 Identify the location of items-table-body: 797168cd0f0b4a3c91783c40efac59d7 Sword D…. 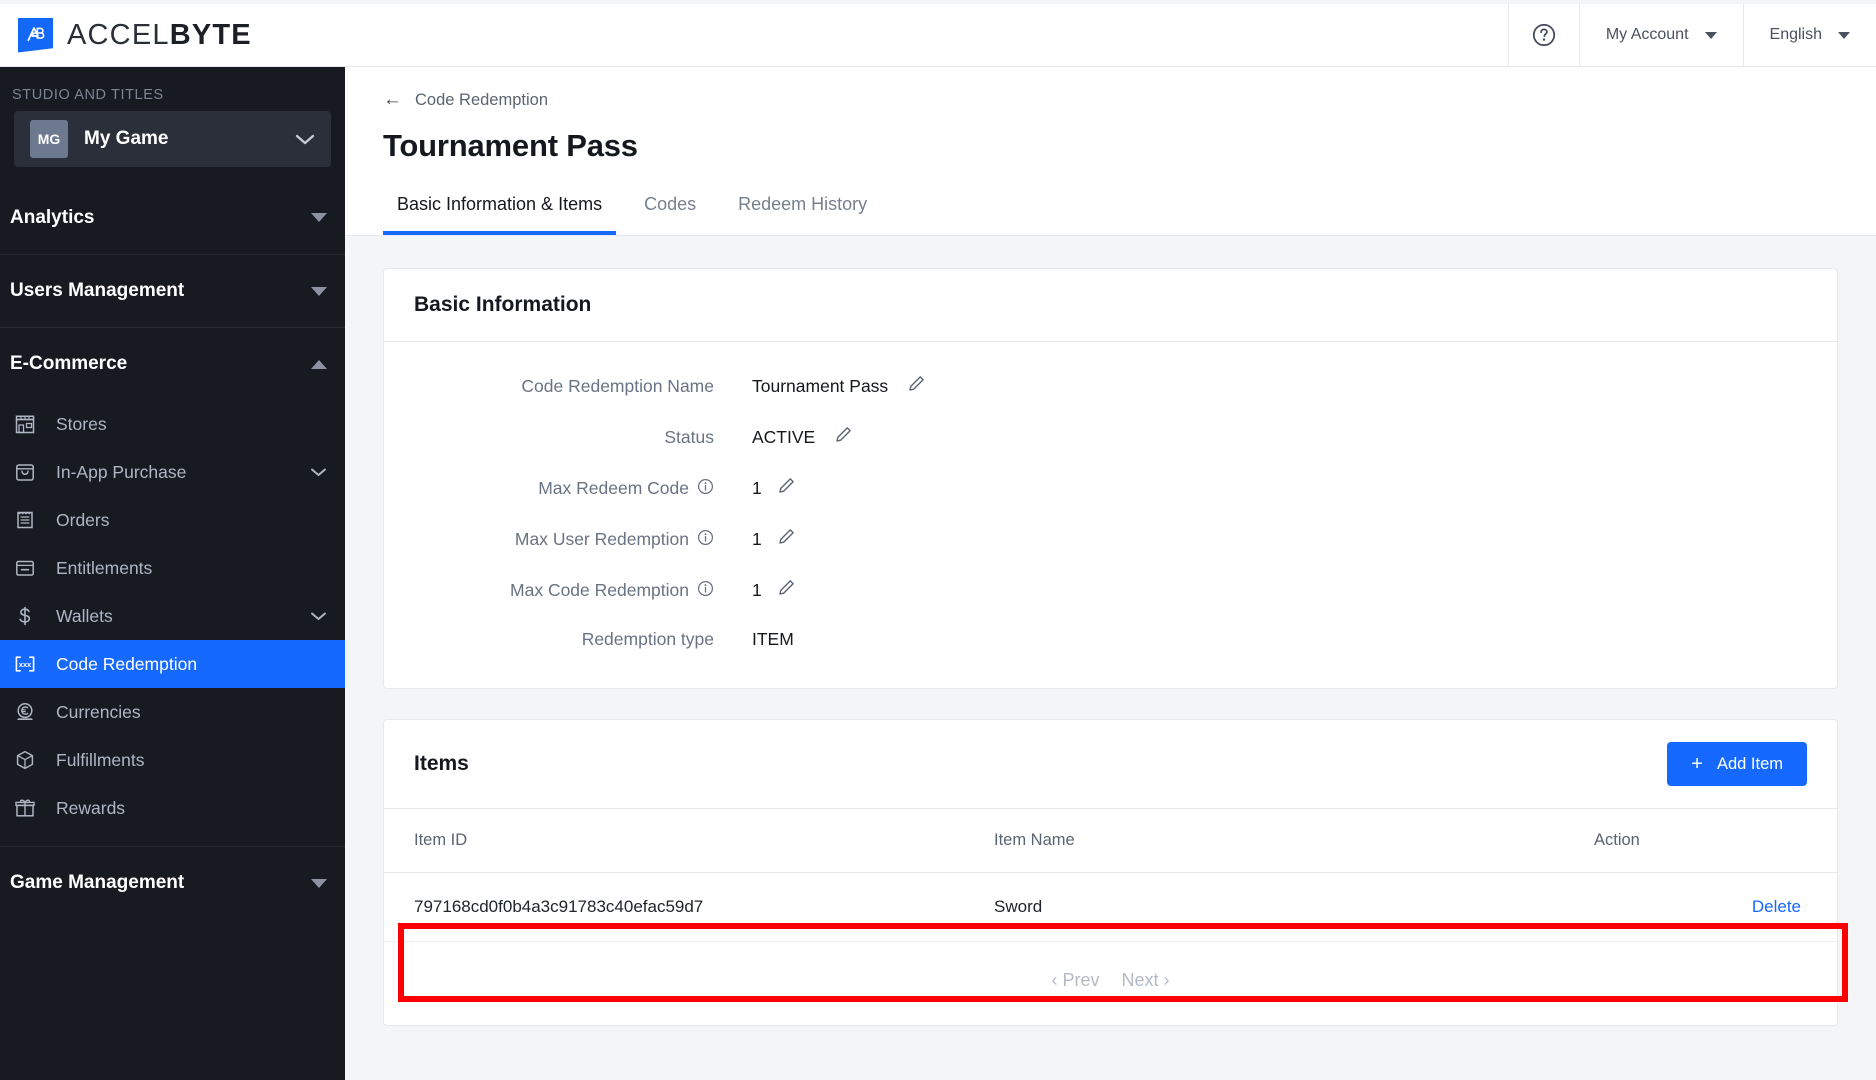
(1110, 907).